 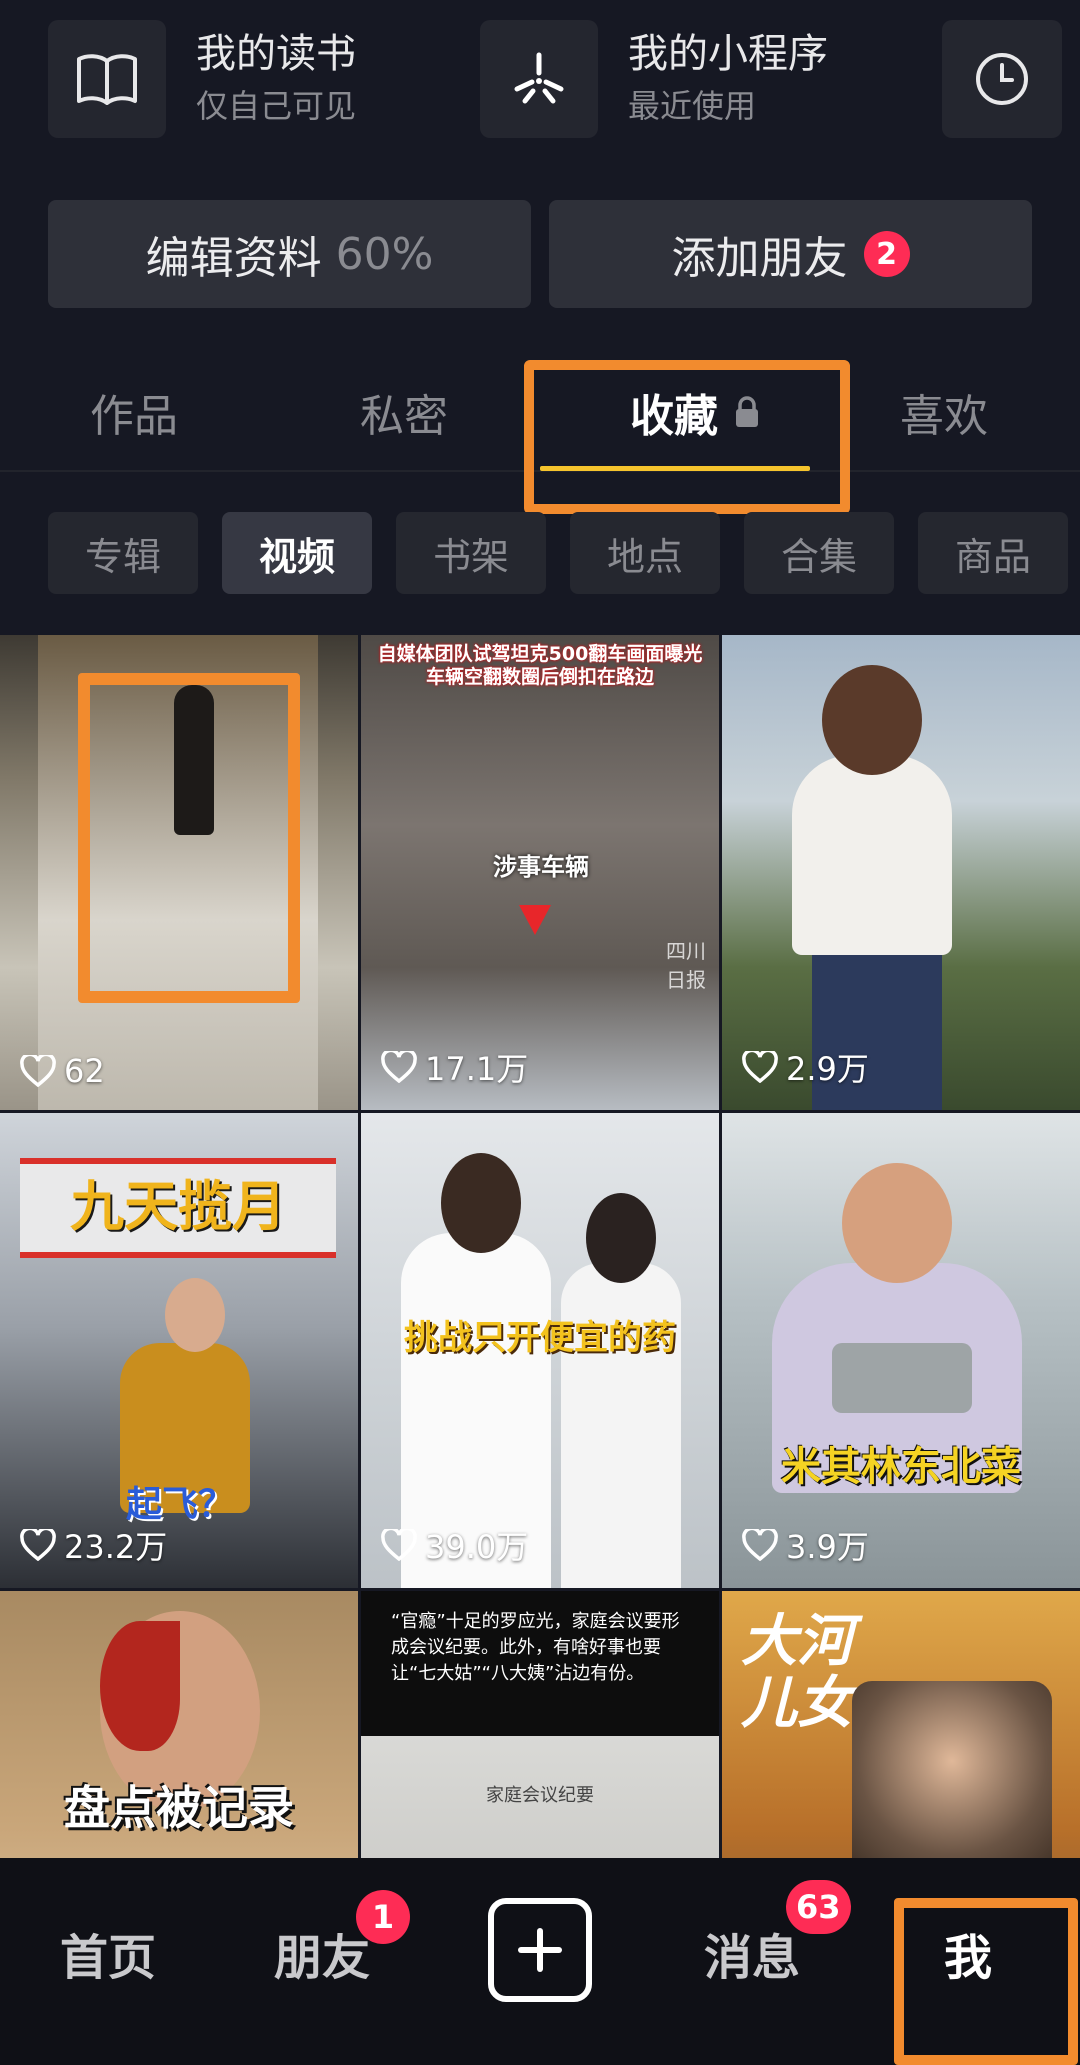 I want to click on like-count: 3.9万, so click(x=805, y=1545).